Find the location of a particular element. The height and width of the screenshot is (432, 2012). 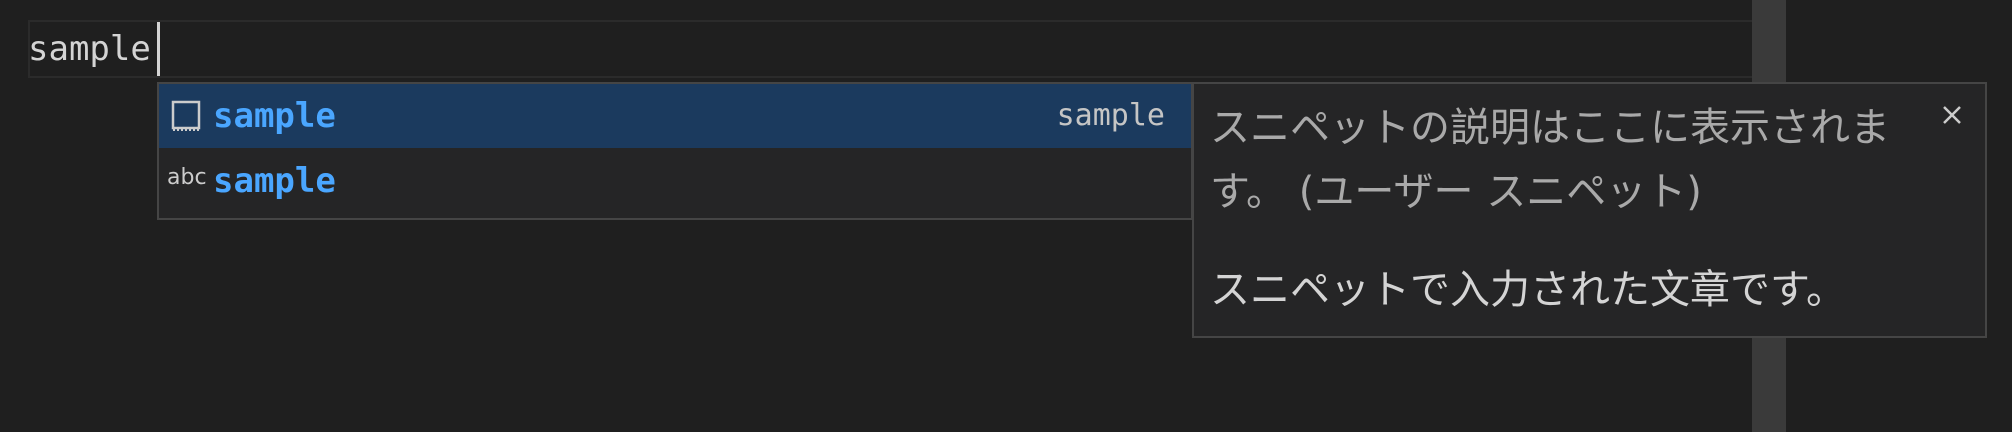

editor-line-text: sample is located at coordinates (89, 49).